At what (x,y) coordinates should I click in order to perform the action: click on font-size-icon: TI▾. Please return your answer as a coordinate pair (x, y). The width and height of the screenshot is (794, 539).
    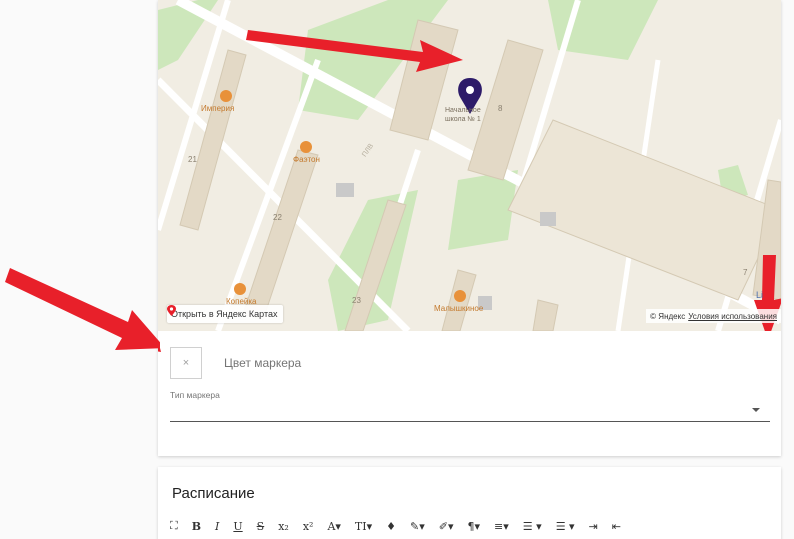
    Looking at the image, I should click on (363, 526).